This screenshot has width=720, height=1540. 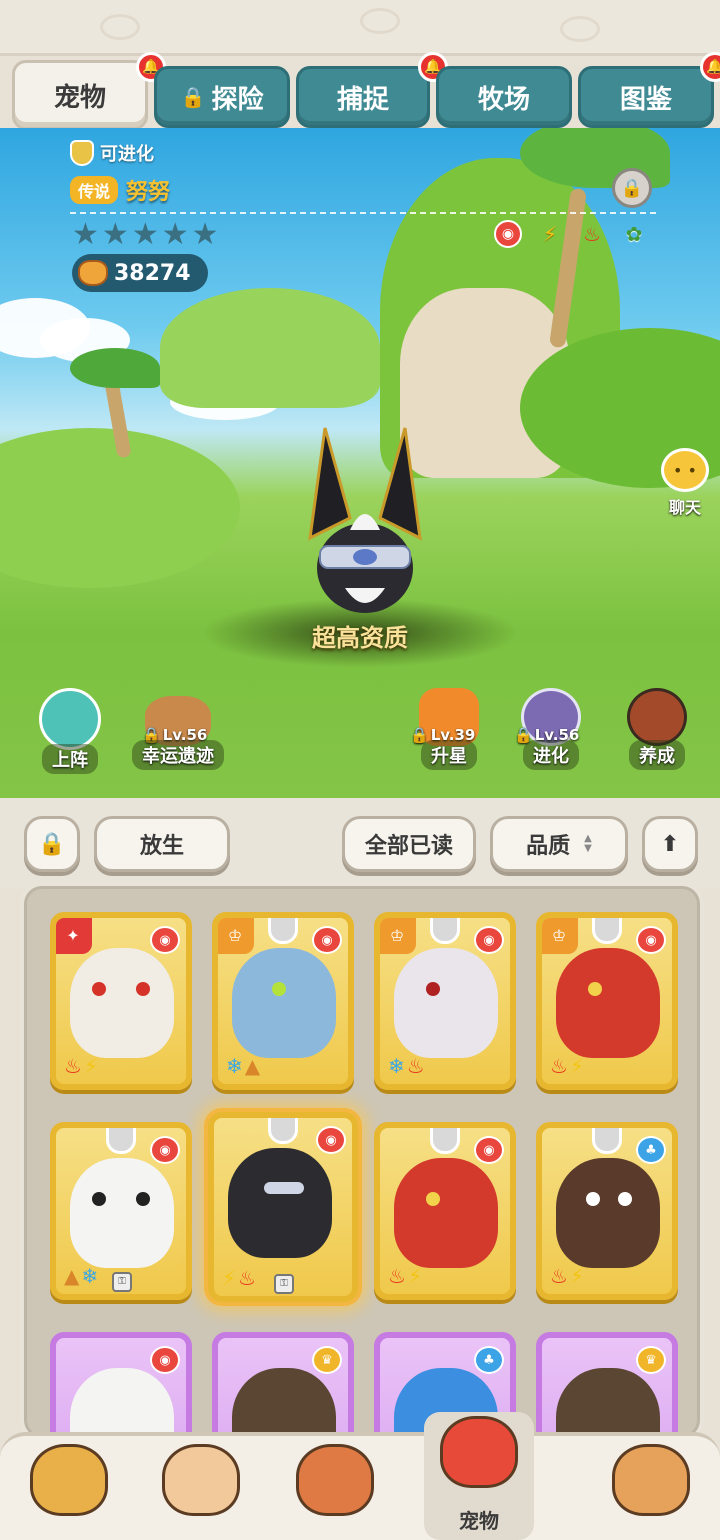 I want to click on tab-ranch: 牧场, so click(x=504, y=97).